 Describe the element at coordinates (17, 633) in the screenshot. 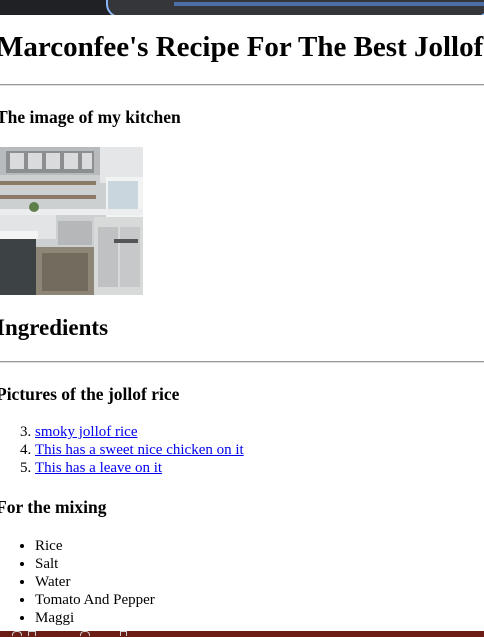

I see `clock-icon` at that location.